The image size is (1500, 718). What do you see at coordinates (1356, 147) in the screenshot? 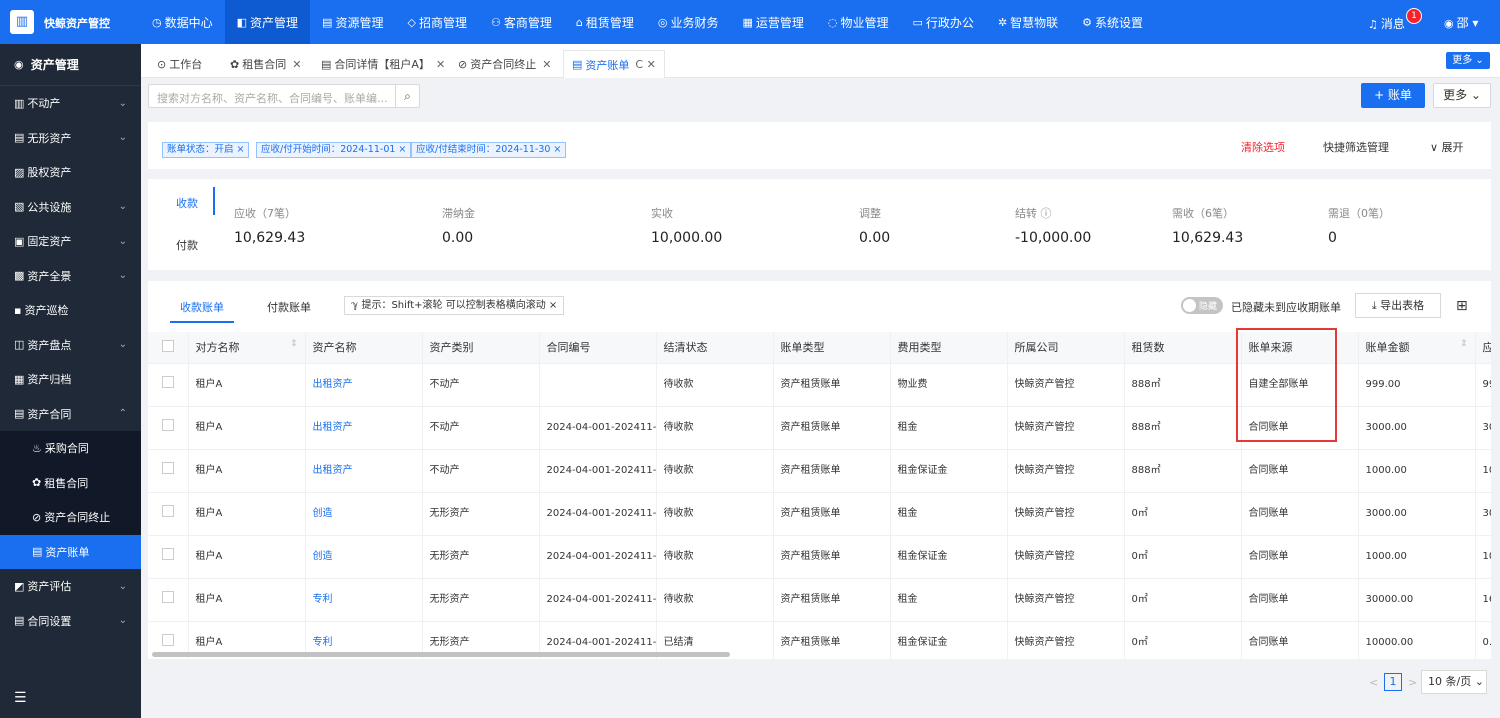
I see `quick-filter-manage-link: 快捷筛选管理` at bounding box center [1356, 147].